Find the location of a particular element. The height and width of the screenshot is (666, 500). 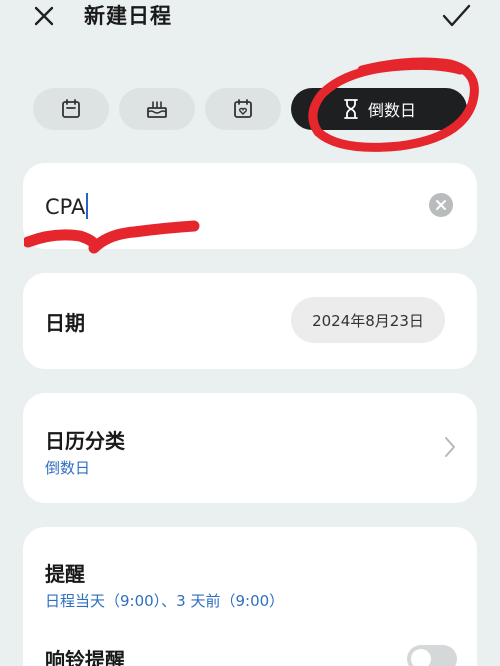

checkmark-icon is located at coordinates (456, 15).